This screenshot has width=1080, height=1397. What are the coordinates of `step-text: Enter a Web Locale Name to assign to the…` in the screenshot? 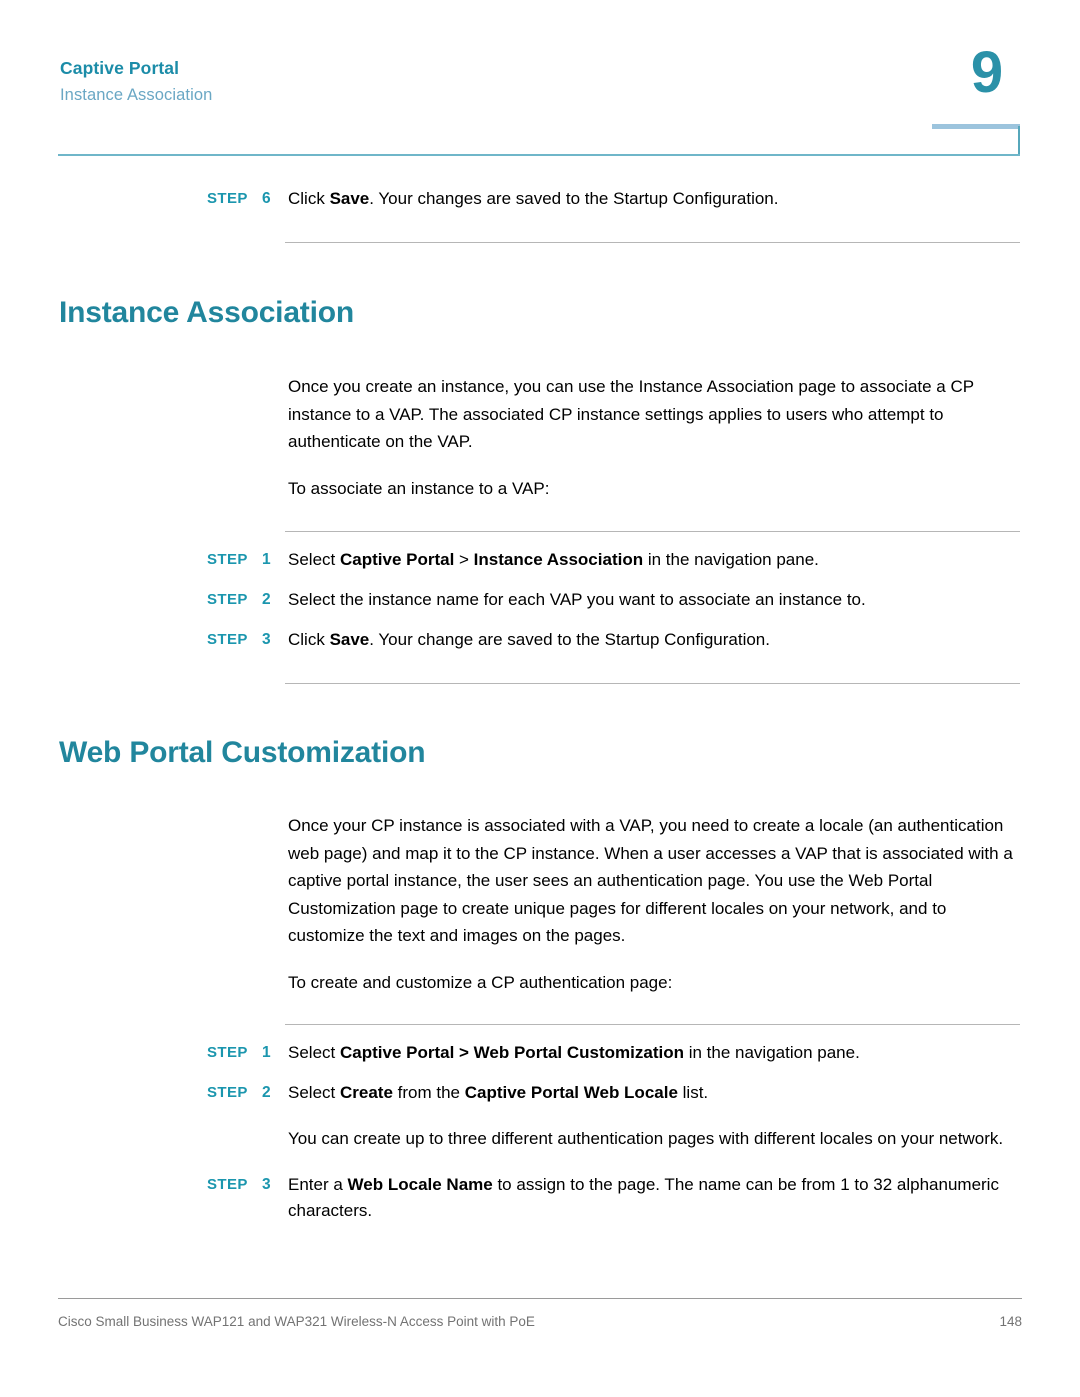 It's located at (643, 1197).